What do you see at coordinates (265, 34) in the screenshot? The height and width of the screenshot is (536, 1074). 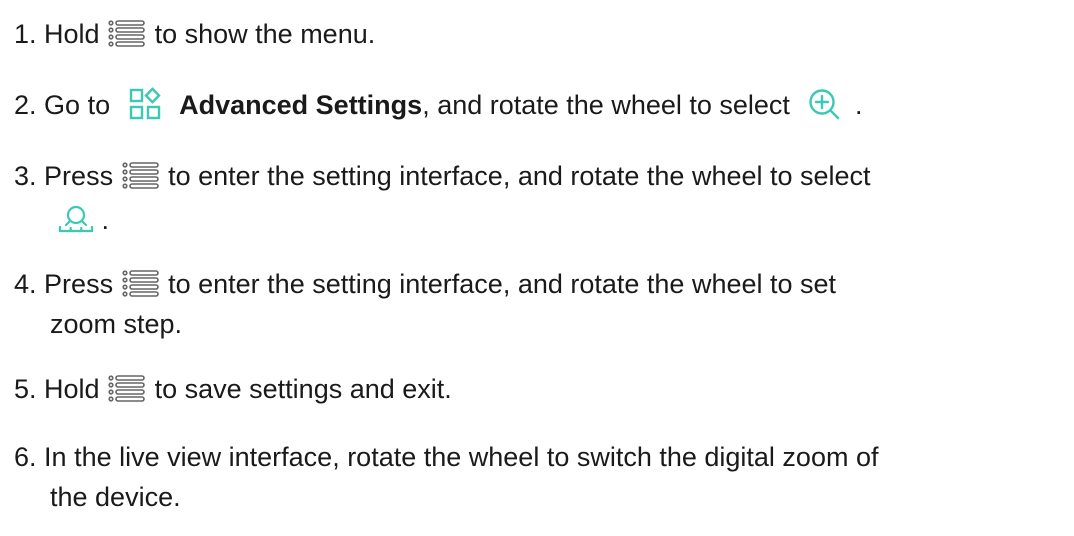 I see `step-text: to show the menu.` at bounding box center [265, 34].